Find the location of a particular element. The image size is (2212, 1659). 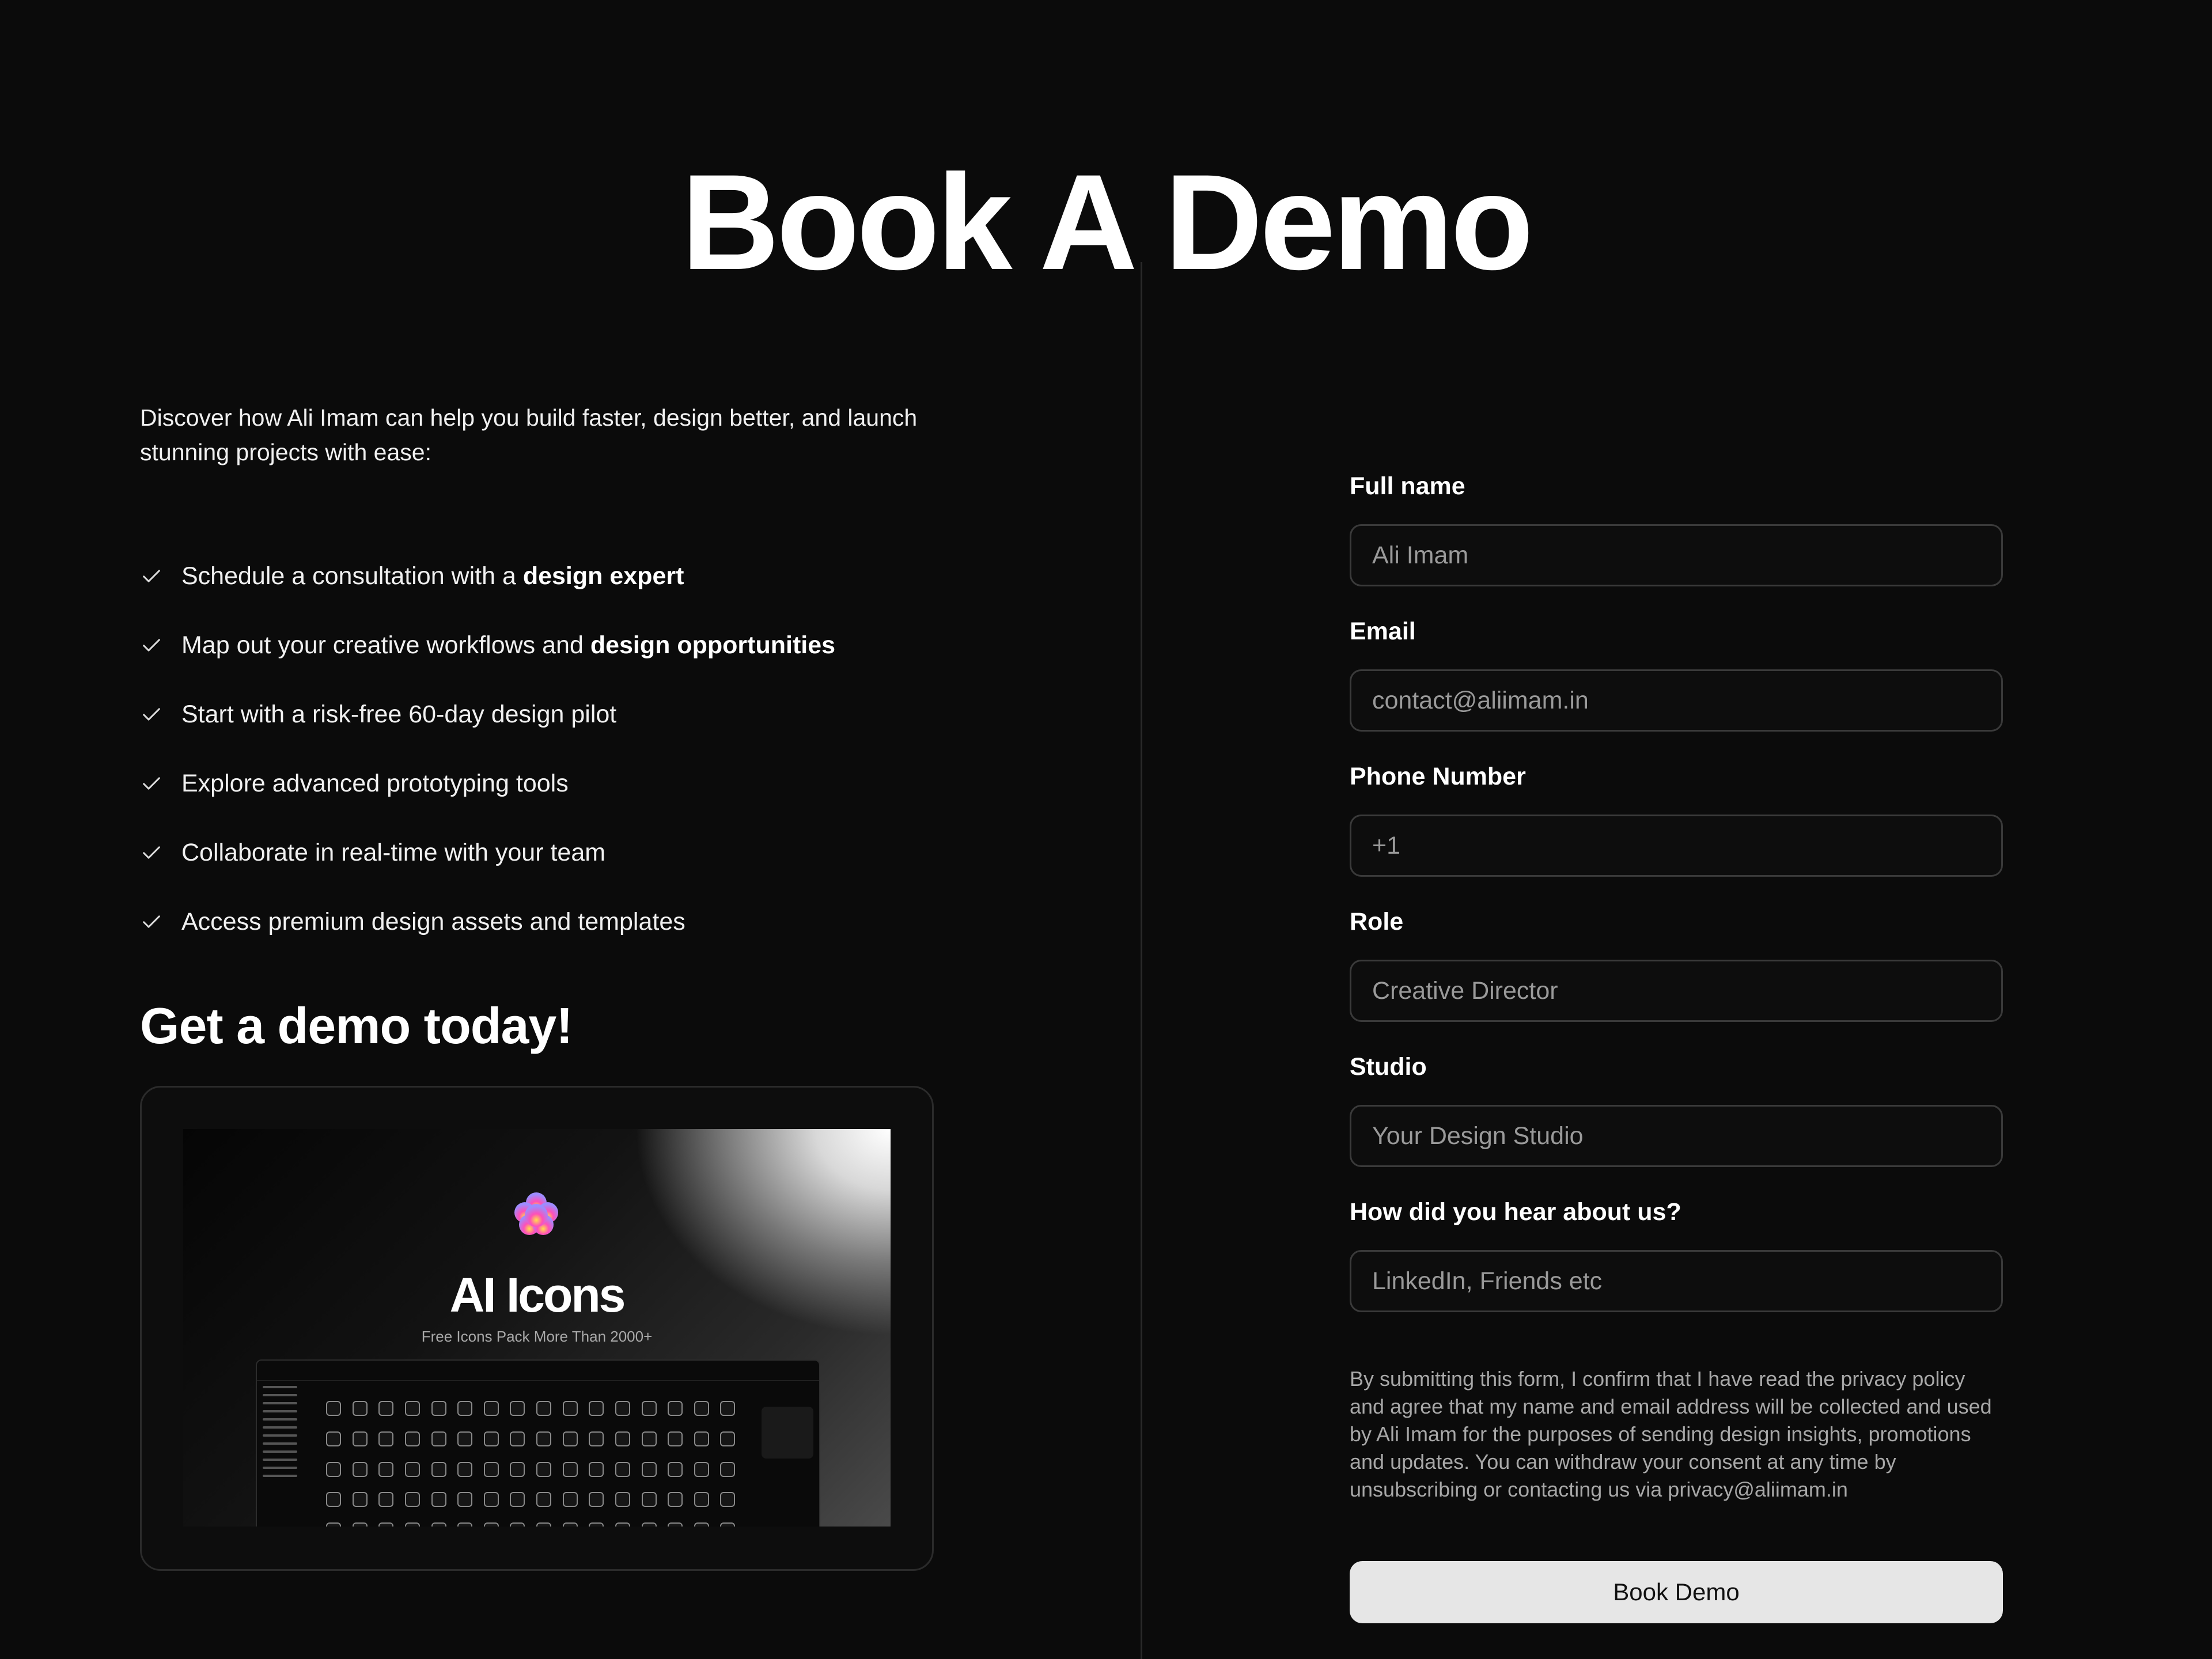

book-demo-button: Book Demo is located at coordinates (1676, 1592).